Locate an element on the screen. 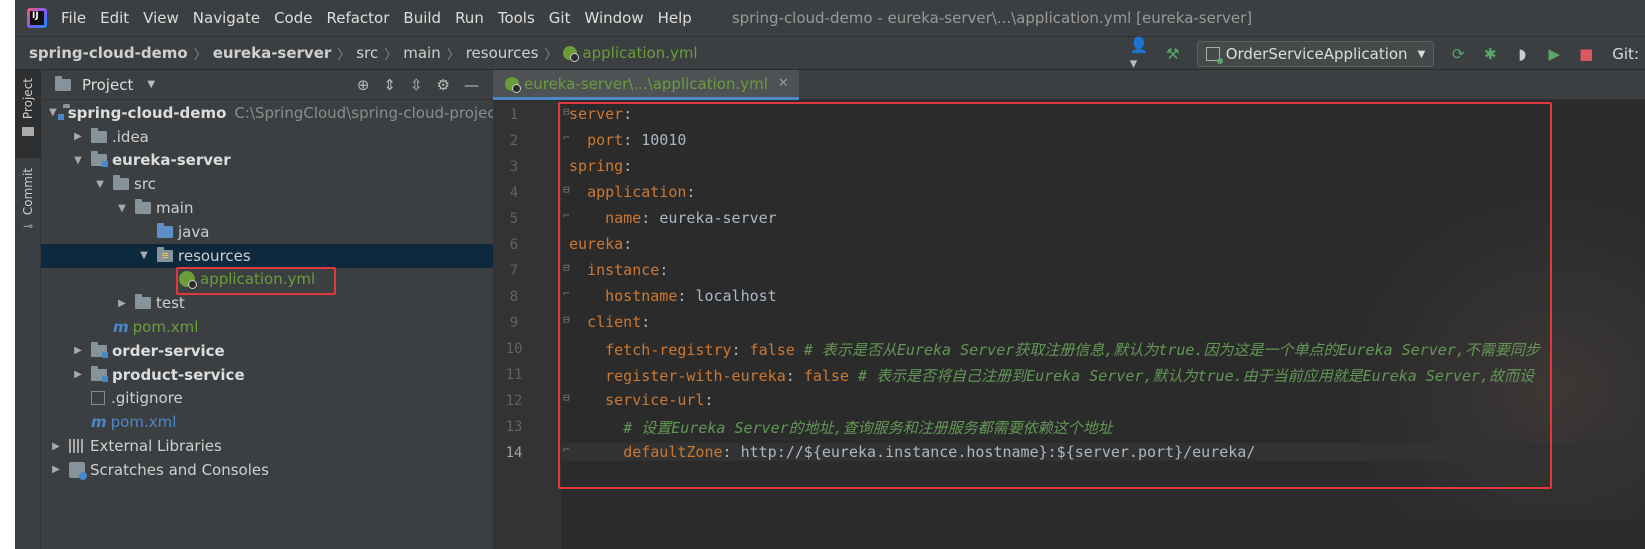  line-number: 13 is located at coordinates (514, 427).